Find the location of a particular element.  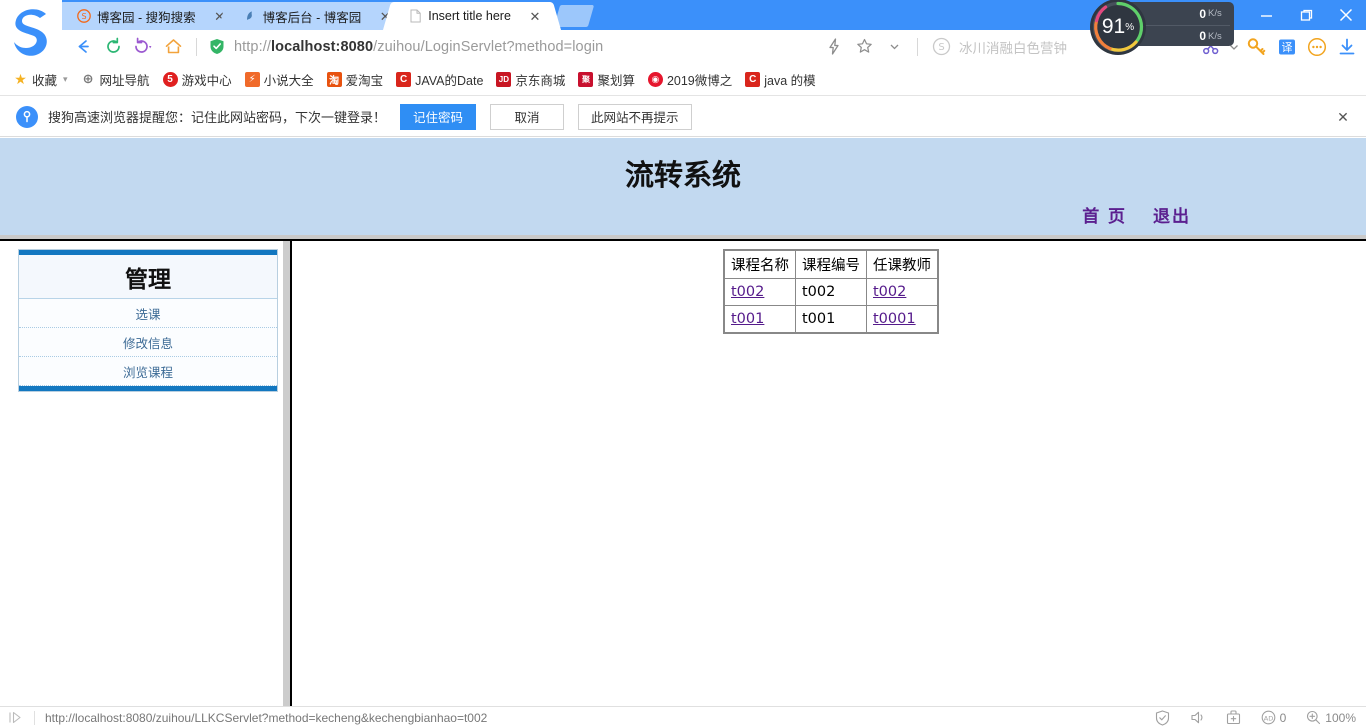

bookmark-item-0: ⊕ 网址导航 is located at coordinates (115, 79).